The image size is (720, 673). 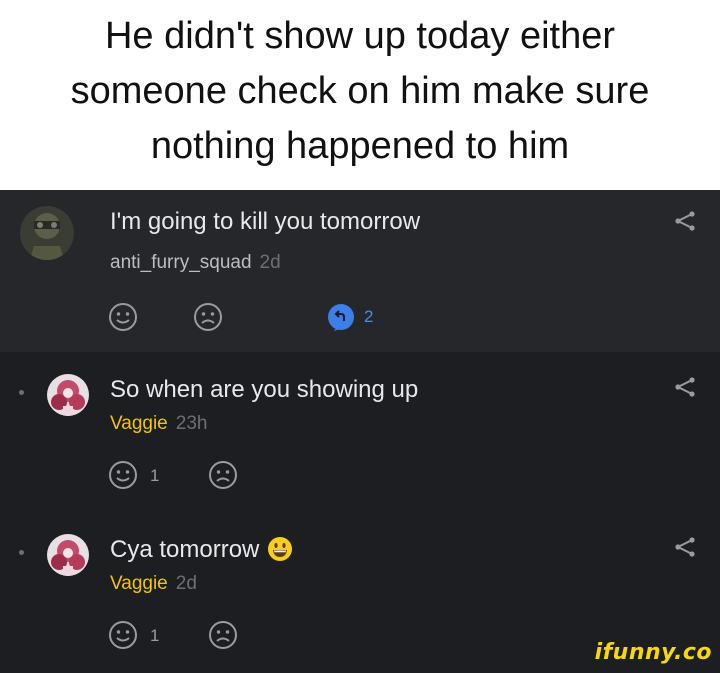 I want to click on grinning-face-emoji, so click(x=280, y=549).